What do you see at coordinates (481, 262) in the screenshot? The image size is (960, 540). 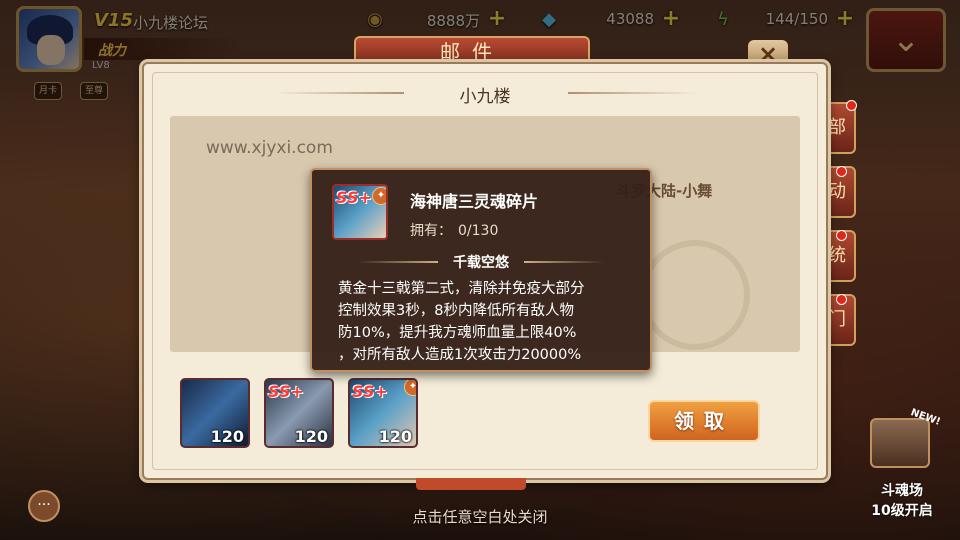 I see `skill-name: 千载空悠` at bounding box center [481, 262].